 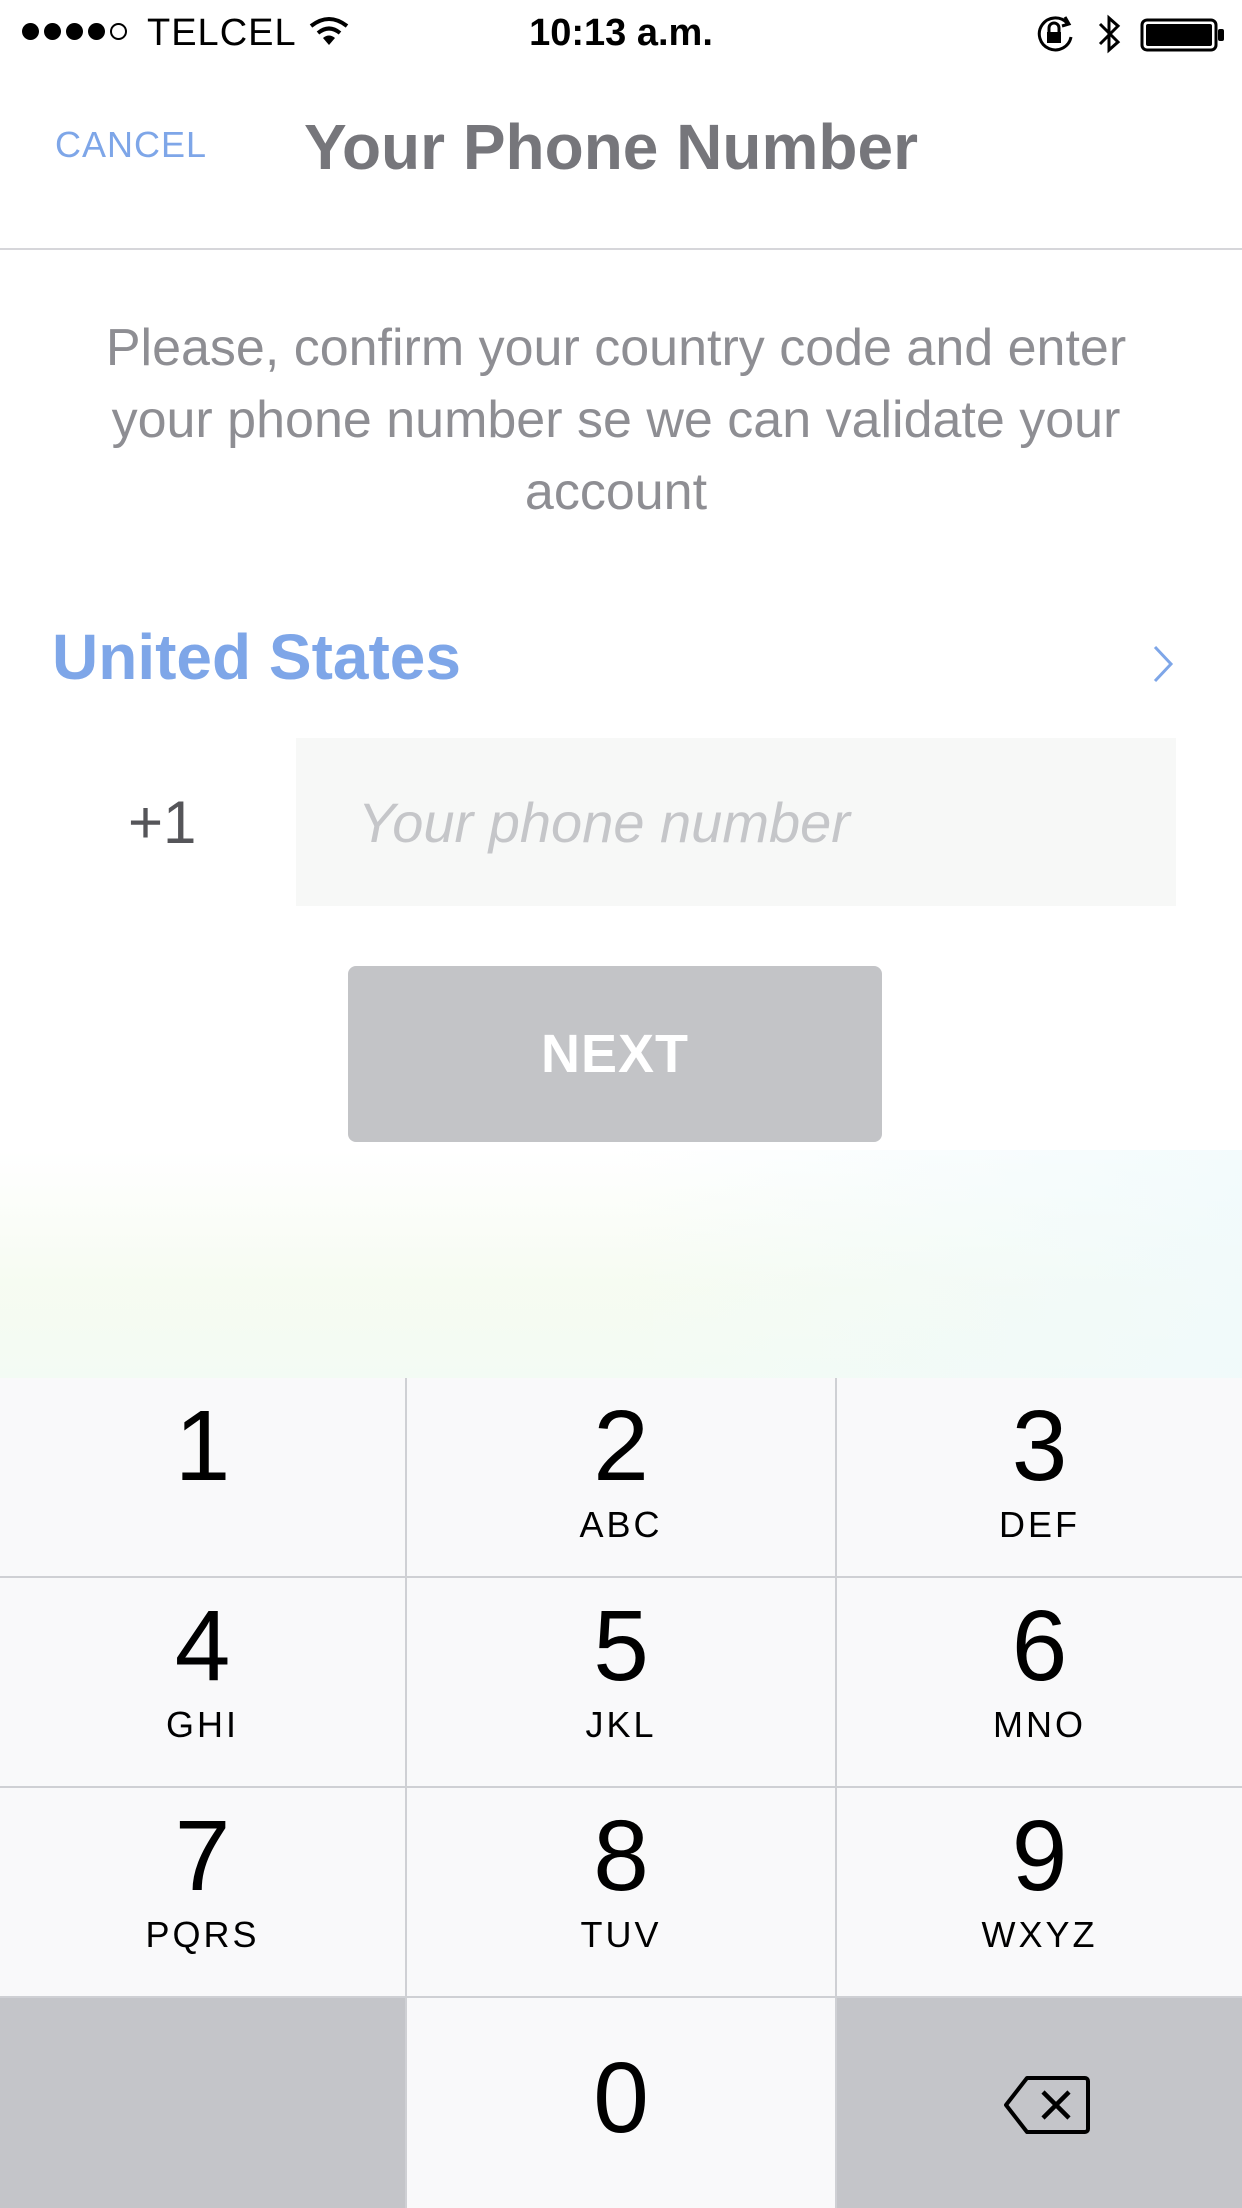 I want to click on key-7: 7 PQRS, so click(x=202, y=1892).